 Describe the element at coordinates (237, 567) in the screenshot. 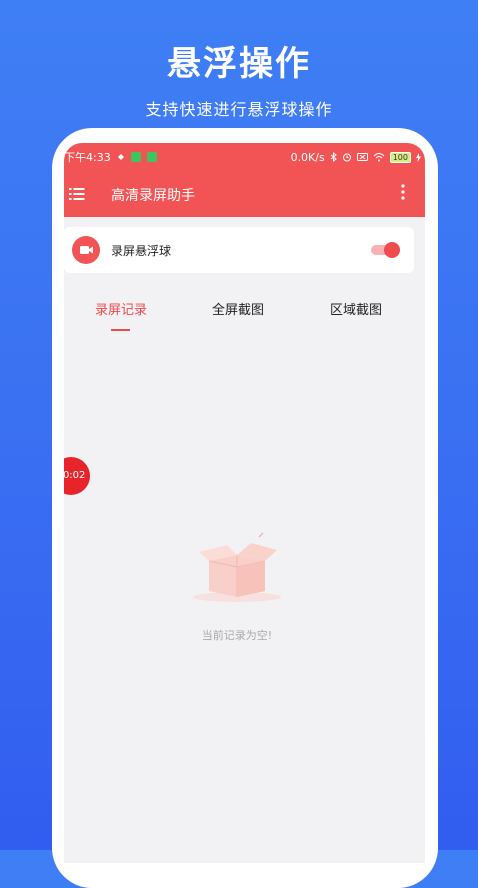

I see `empty-box-icon` at that location.